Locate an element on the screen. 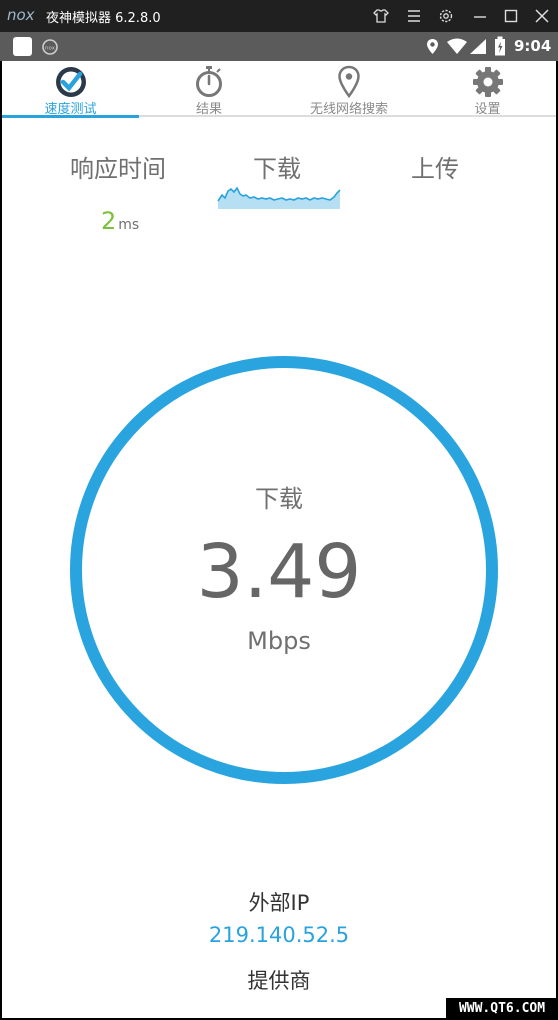  tab-results: 结果 is located at coordinates (209, 89).